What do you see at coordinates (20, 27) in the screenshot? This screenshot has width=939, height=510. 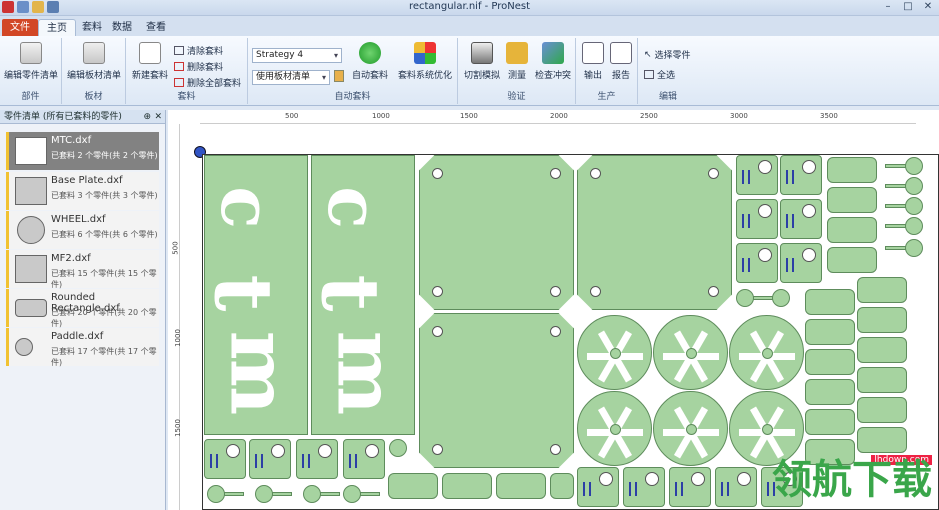 I see `tab-file: 文件` at bounding box center [20, 27].